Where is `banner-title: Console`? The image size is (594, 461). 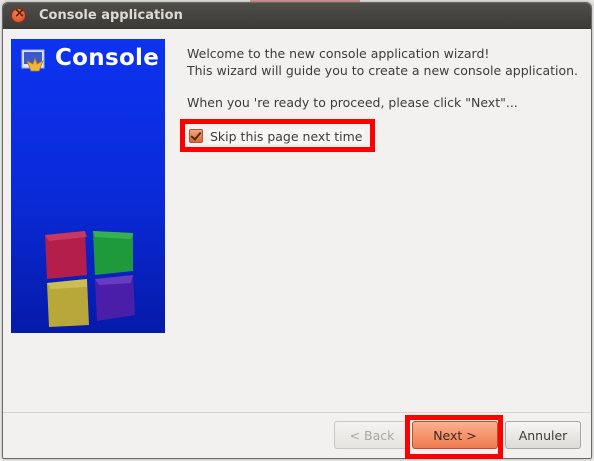 banner-title: Console is located at coordinates (107, 58).